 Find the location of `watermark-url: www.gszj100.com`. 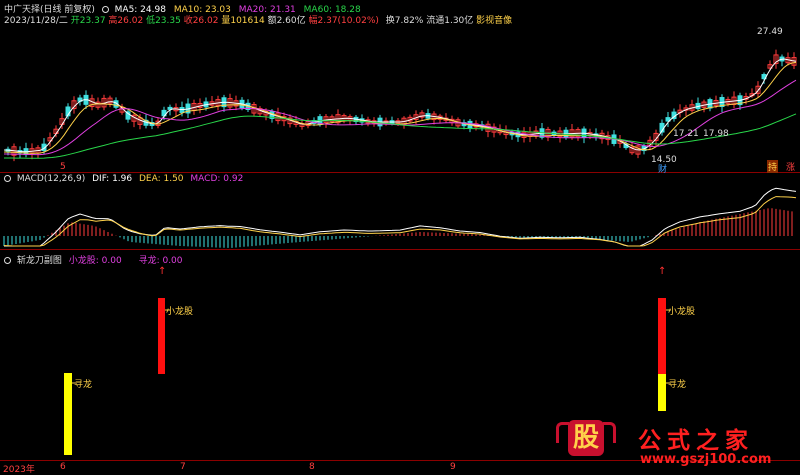

watermark-url: www.gszj100.com is located at coordinates (706, 459).